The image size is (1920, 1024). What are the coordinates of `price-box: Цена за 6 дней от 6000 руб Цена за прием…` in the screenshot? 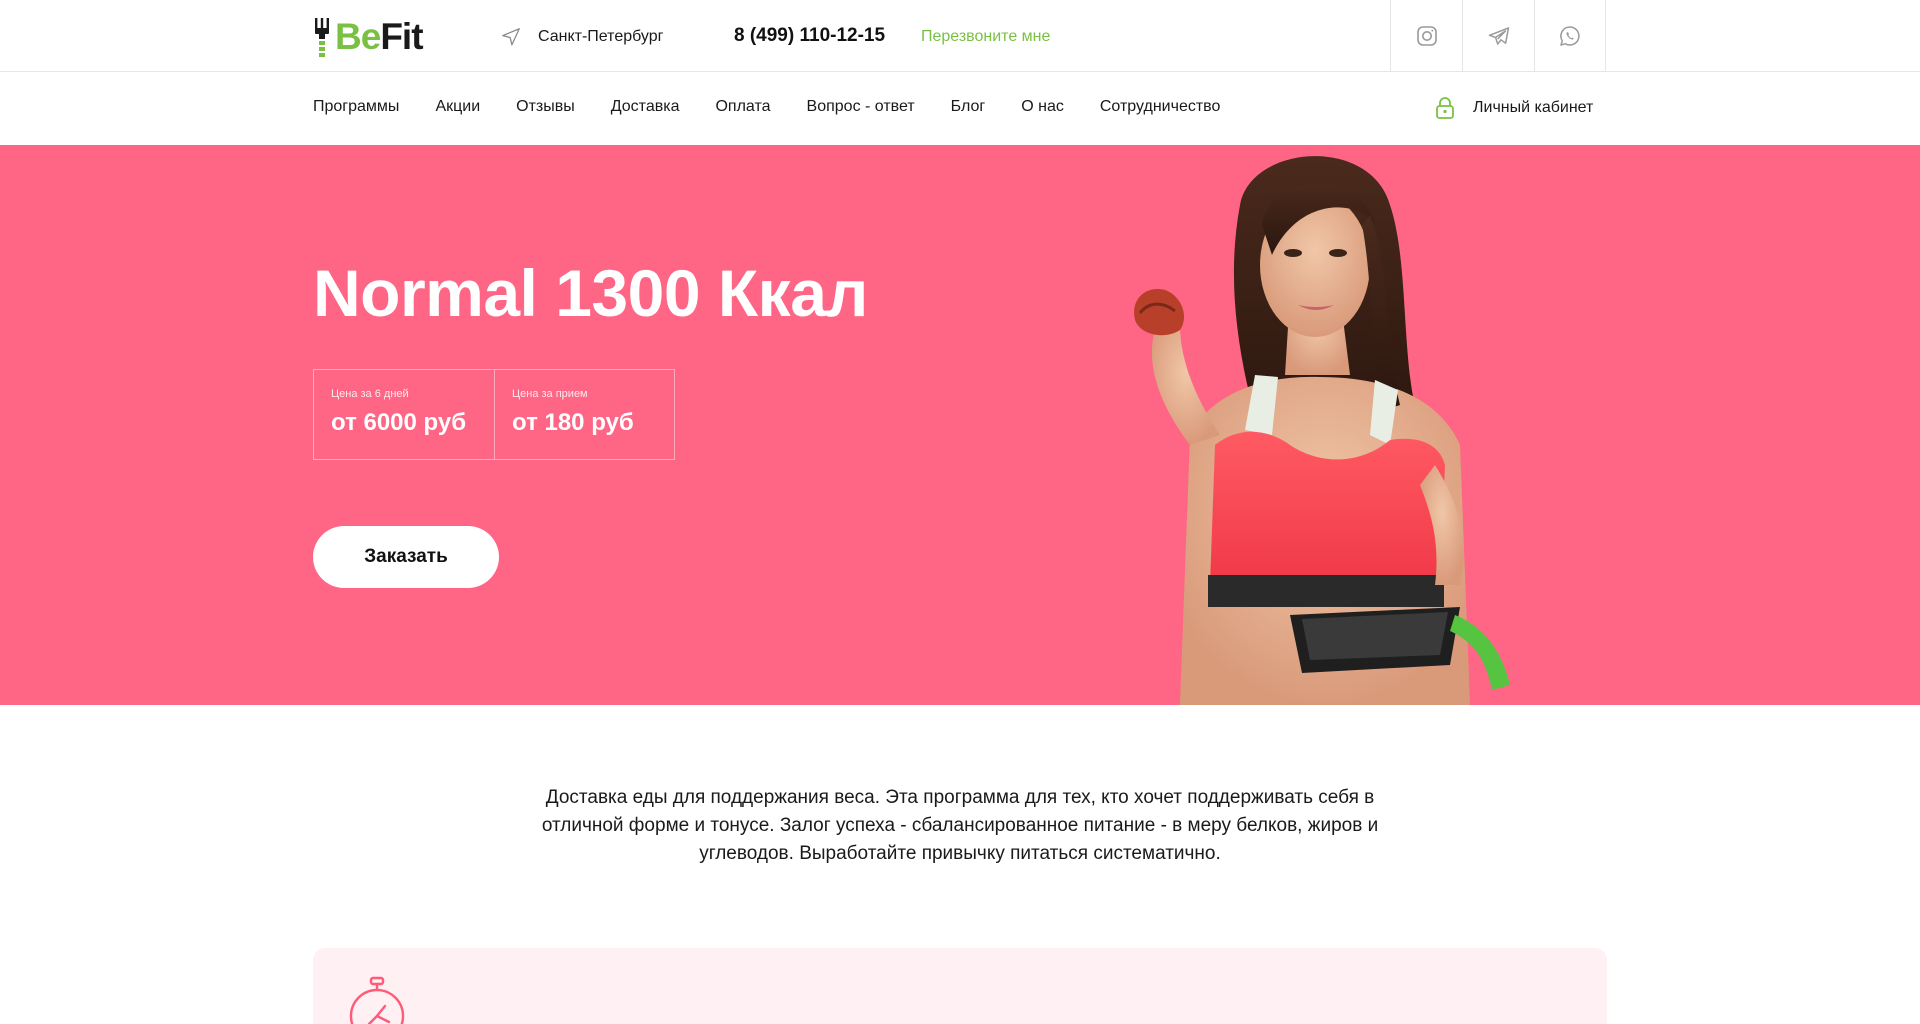 It's located at (494, 414).